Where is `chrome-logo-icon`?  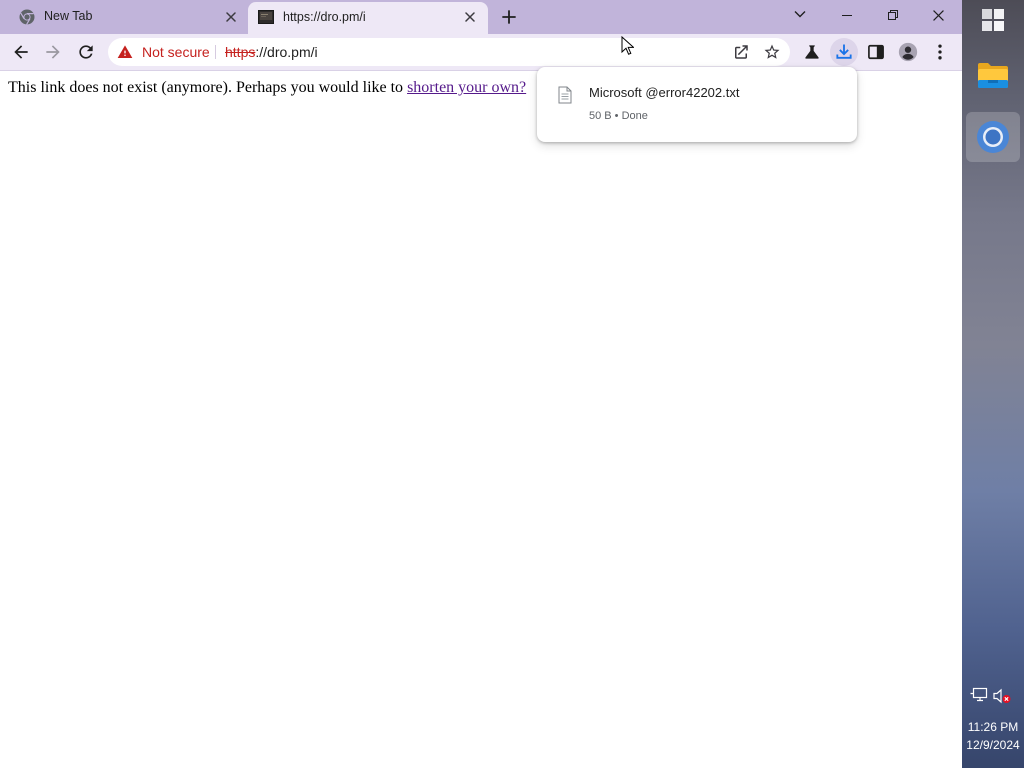 chrome-logo-icon is located at coordinates (27, 17).